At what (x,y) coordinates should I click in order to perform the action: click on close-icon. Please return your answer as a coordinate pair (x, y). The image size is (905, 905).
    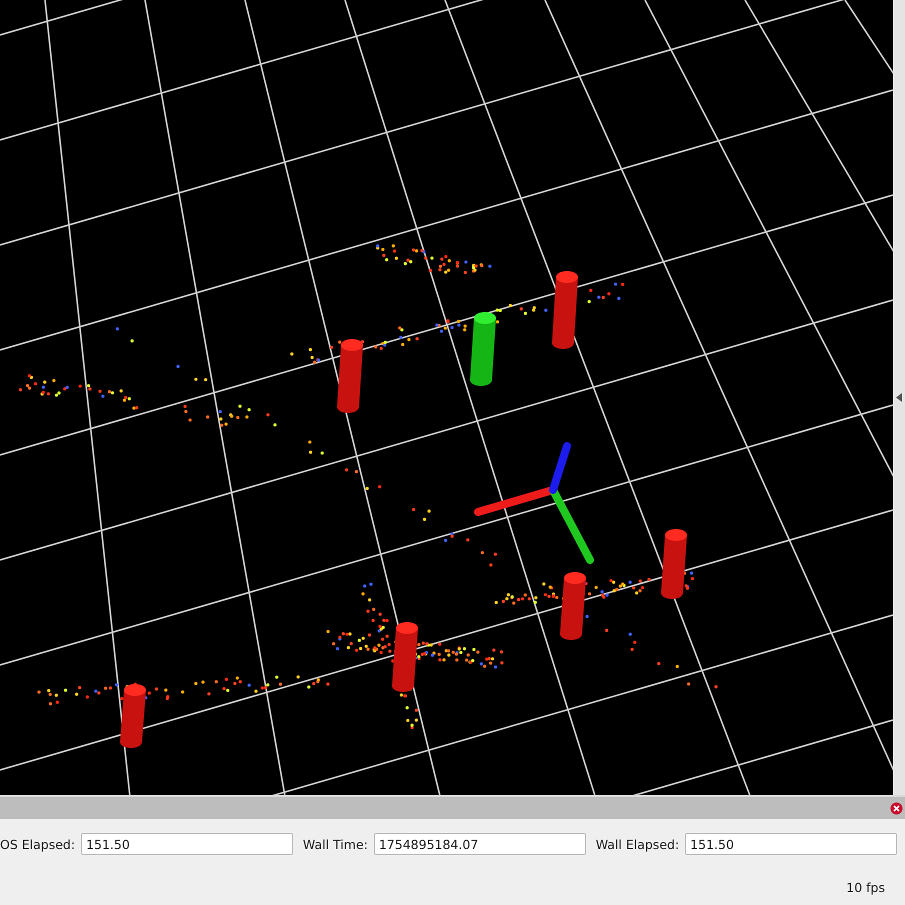
    Looking at the image, I should click on (896, 808).